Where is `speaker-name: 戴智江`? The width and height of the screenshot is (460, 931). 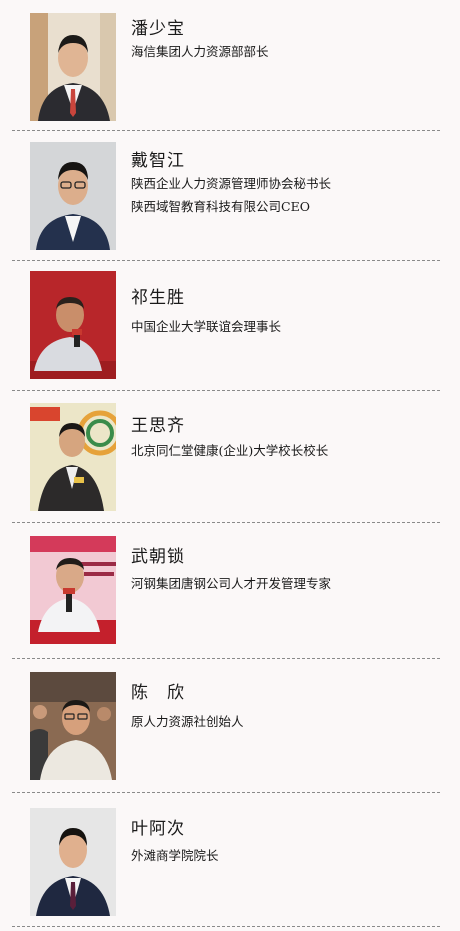
speaker-name: 戴智江 is located at coordinates (158, 161).